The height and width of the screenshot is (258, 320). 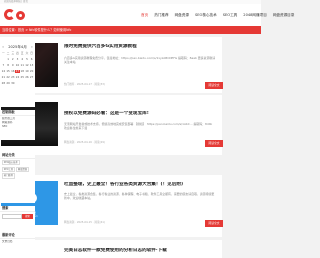 I want to click on breadcrumb: 当前位置：首页 > Nfc软件是什么？如何使用Nfc, so click(x=37, y=30).